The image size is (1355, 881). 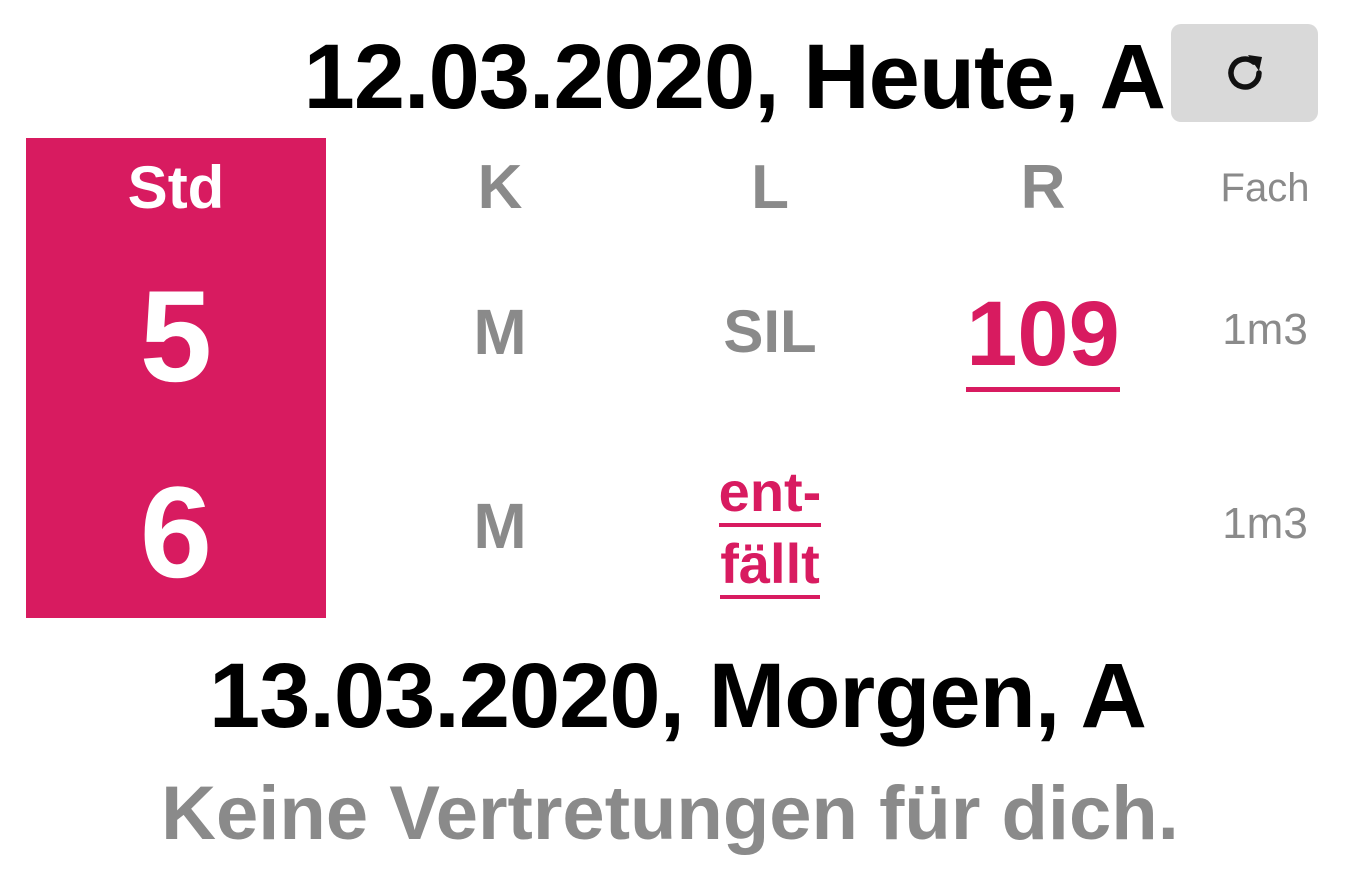 What do you see at coordinates (500, 187) in the screenshot?
I see `column-header-class: K` at bounding box center [500, 187].